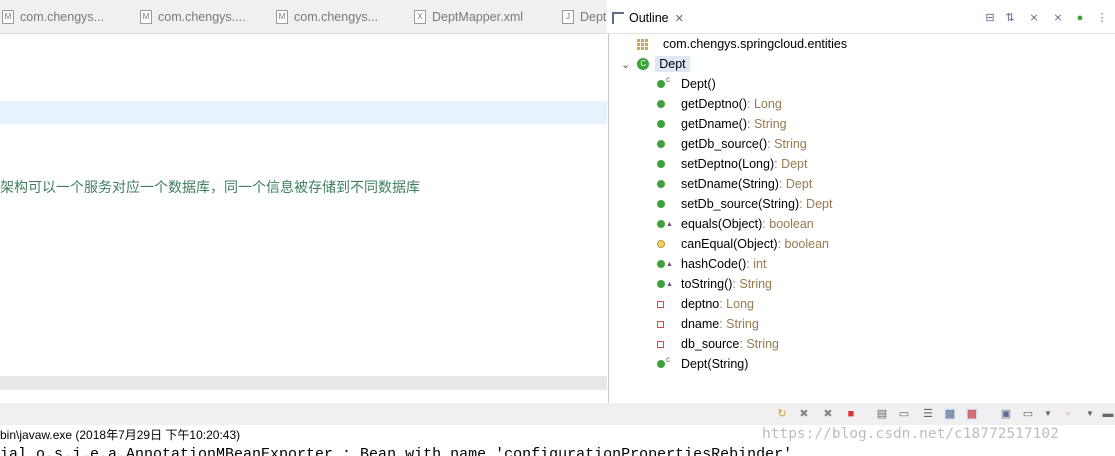  Describe the element at coordinates (707, 284) in the screenshot. I see `member-name: toString()` at that location.